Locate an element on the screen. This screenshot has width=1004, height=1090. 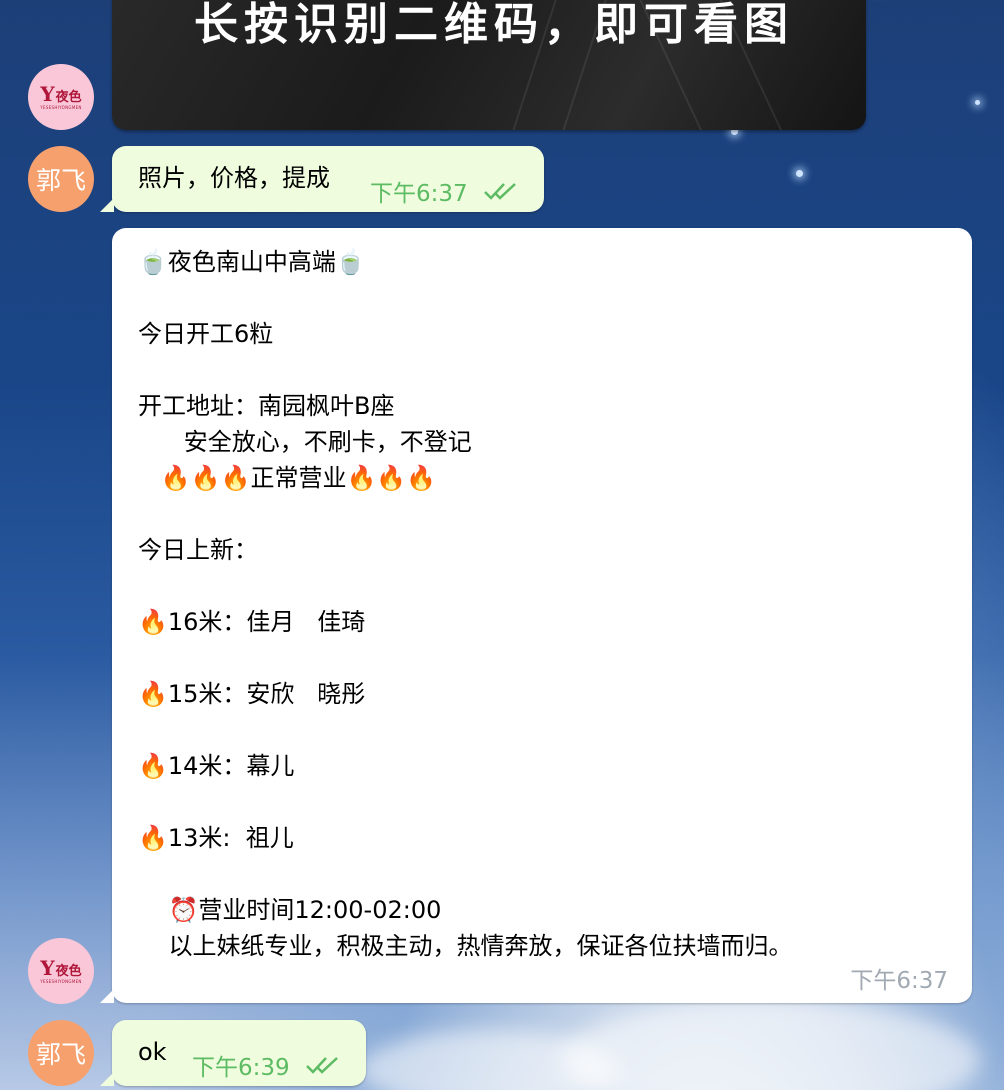
message-bubble-outgoing: 照片，价格，提成 下午6:37 is located at coordinates (322, 179).